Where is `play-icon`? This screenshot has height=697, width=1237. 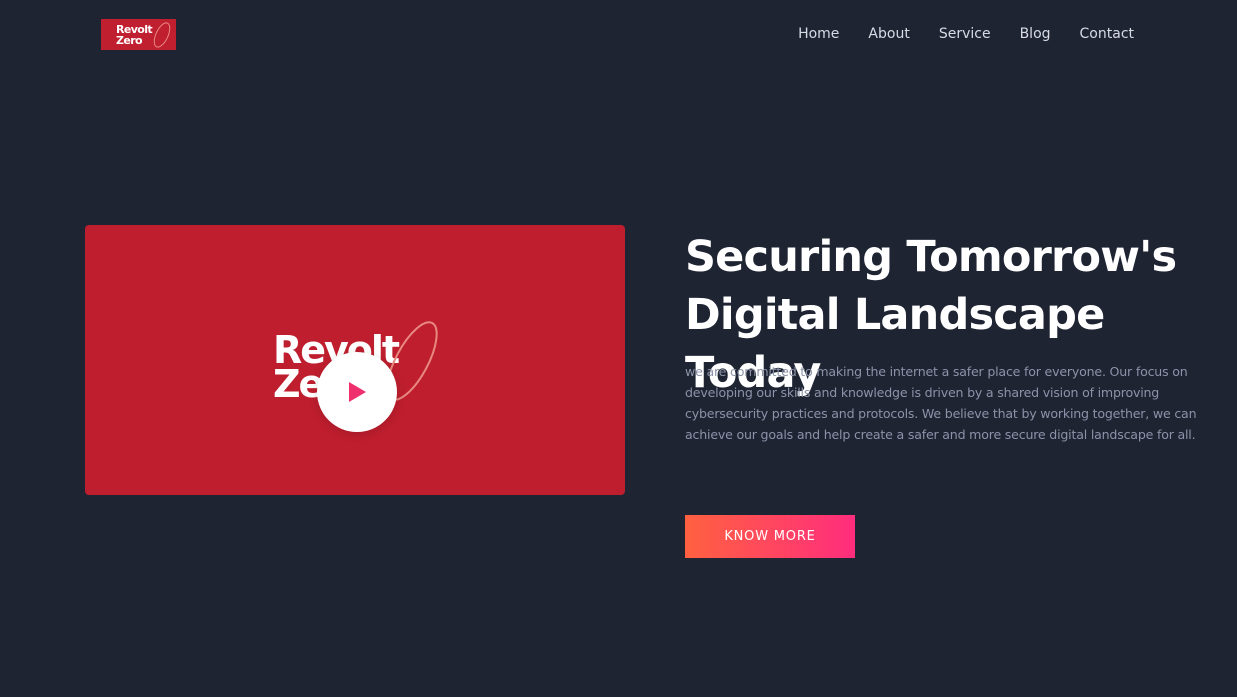
play-icon is located at coordinates (357, 392).